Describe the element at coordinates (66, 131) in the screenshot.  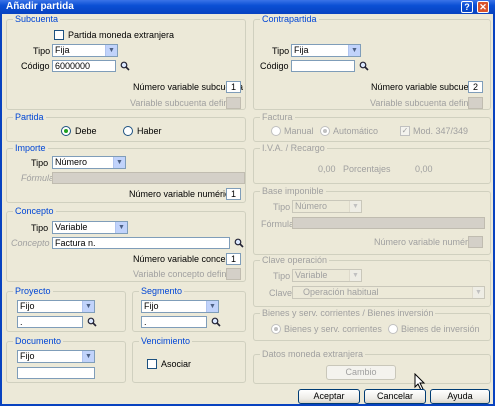
I see `debe-radio` at that location.